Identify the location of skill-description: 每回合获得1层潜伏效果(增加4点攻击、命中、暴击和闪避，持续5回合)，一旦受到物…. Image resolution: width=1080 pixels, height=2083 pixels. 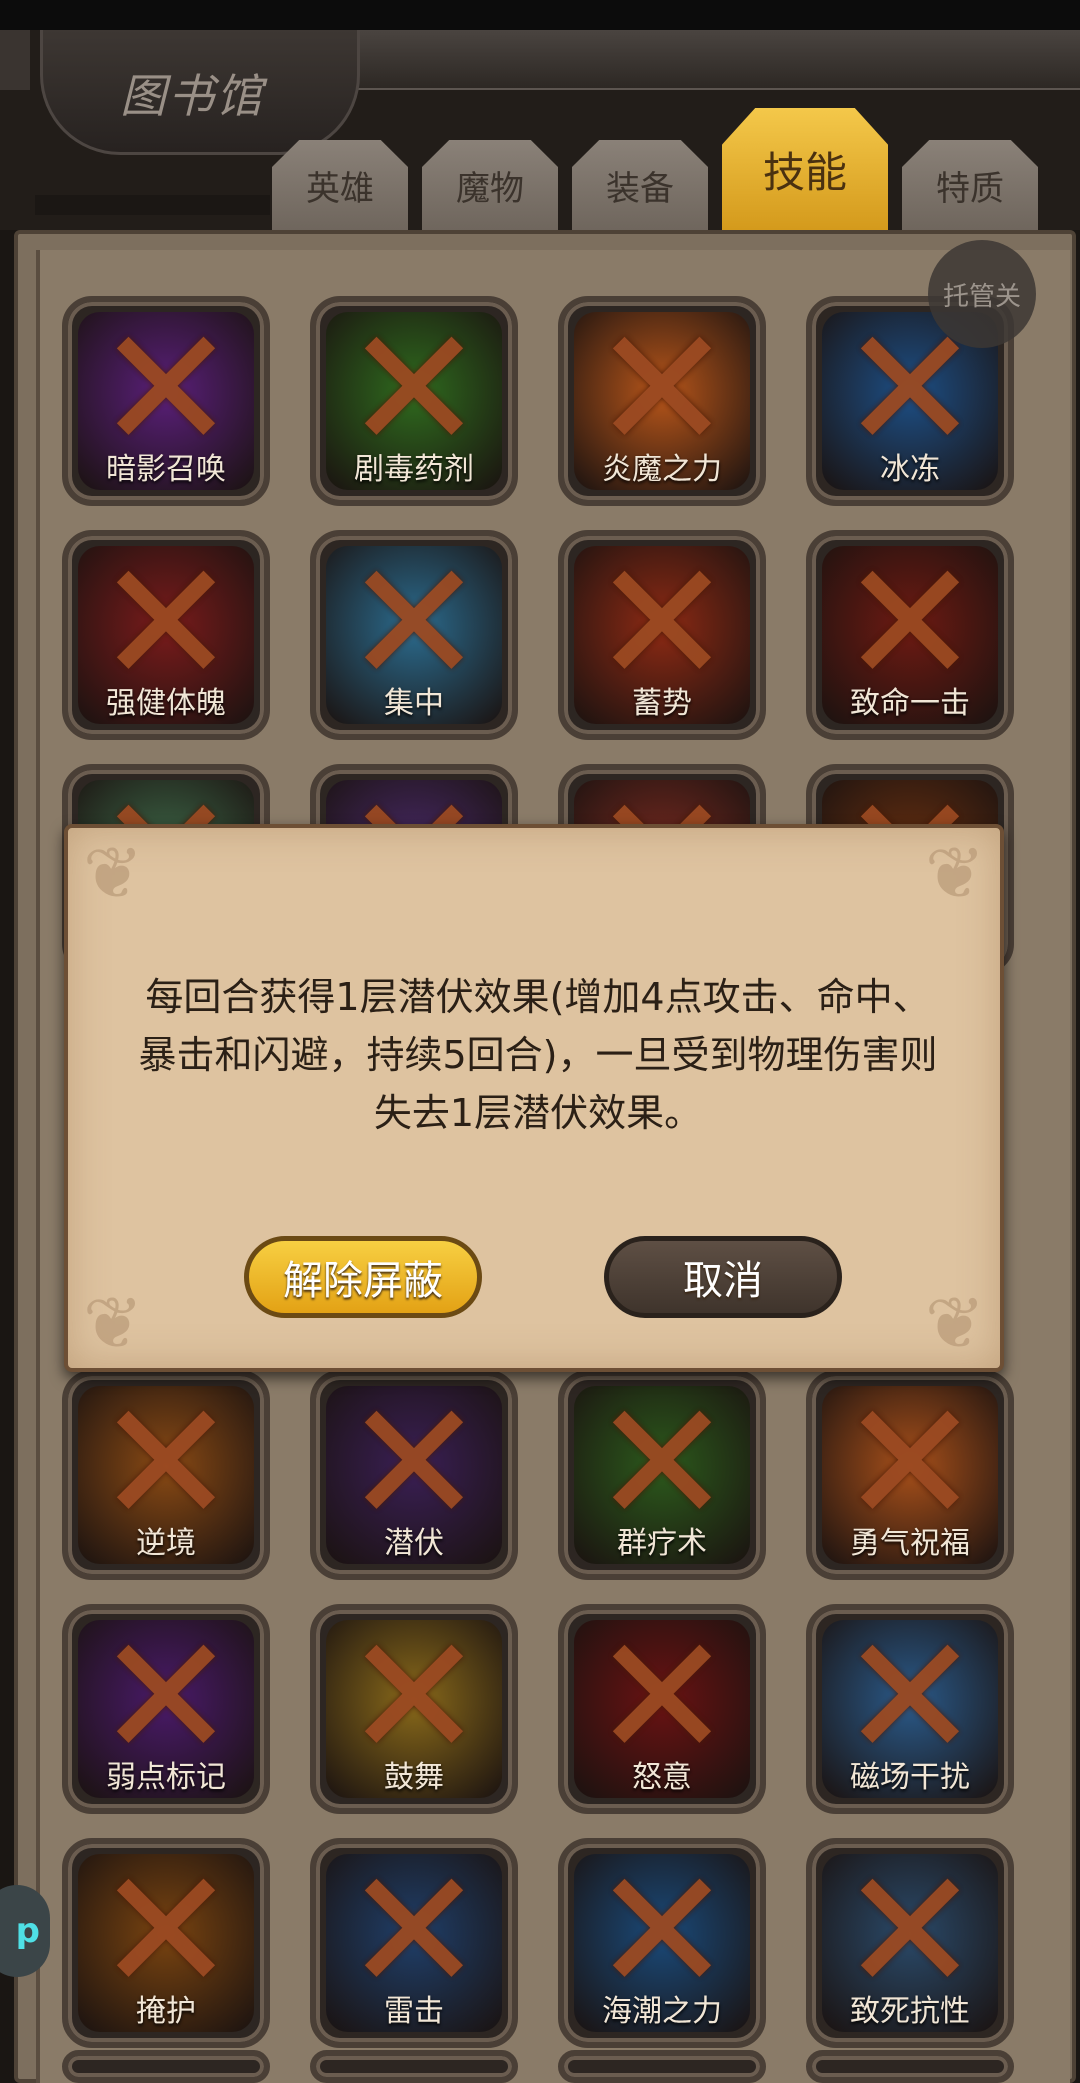
(538, 1055).